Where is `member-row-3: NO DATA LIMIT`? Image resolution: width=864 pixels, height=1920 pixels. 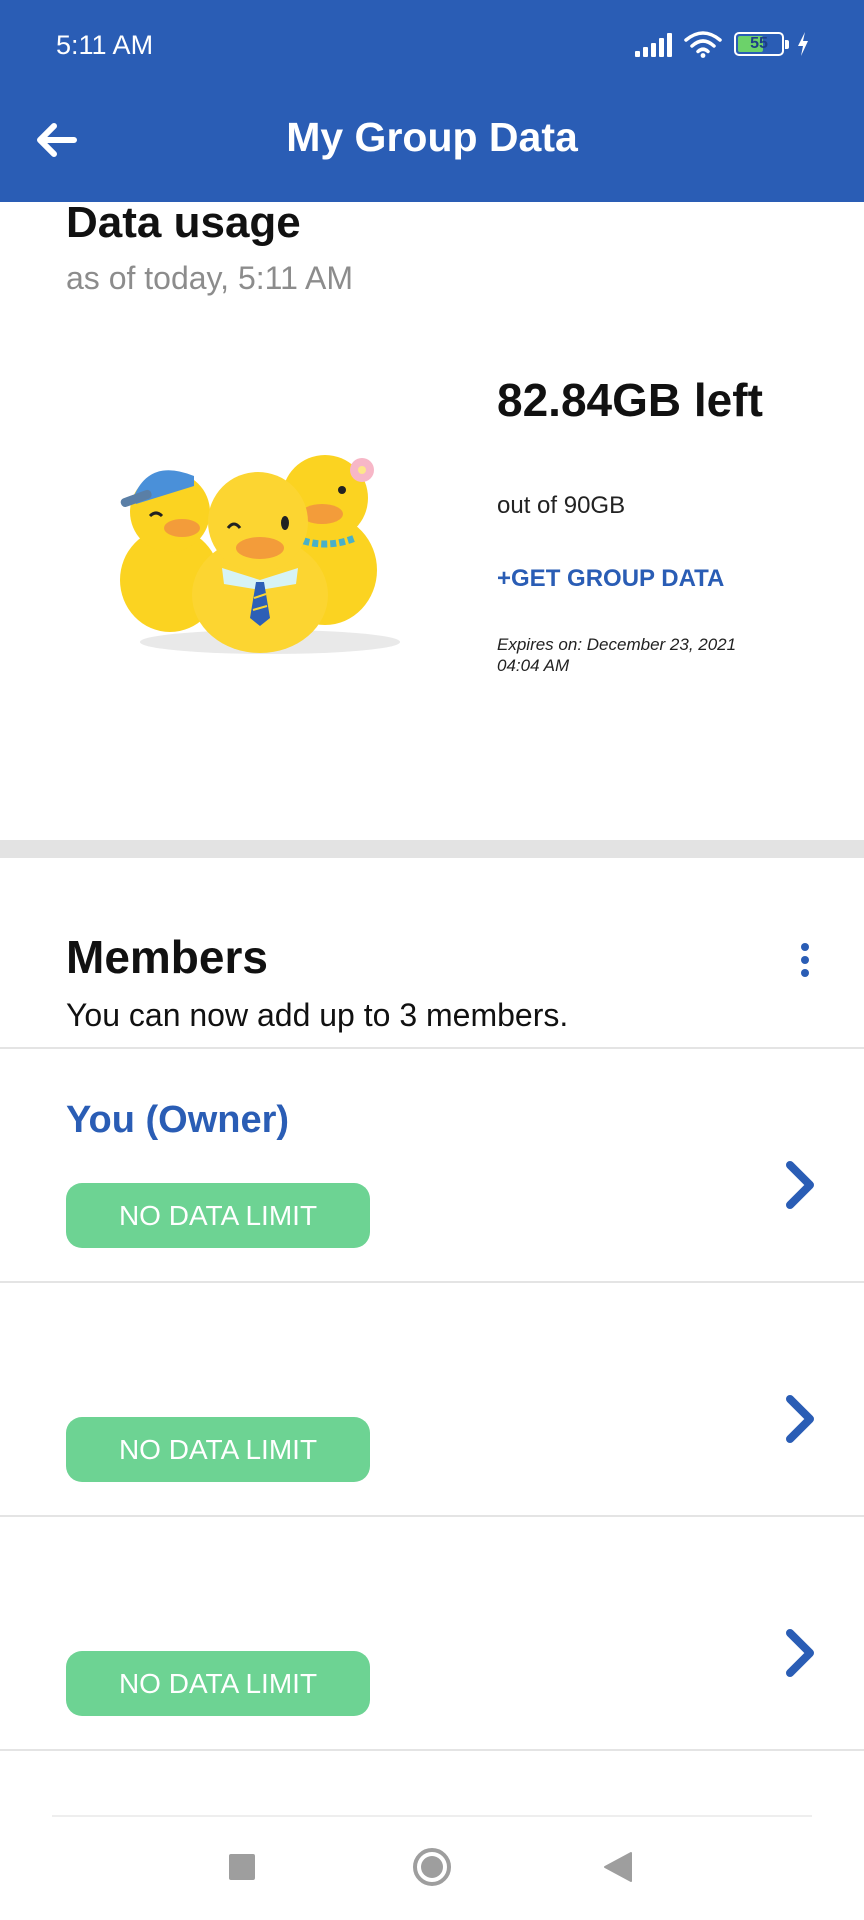
member-row-3: NO DATA LIMIT is located at coordinates (432, 1633).